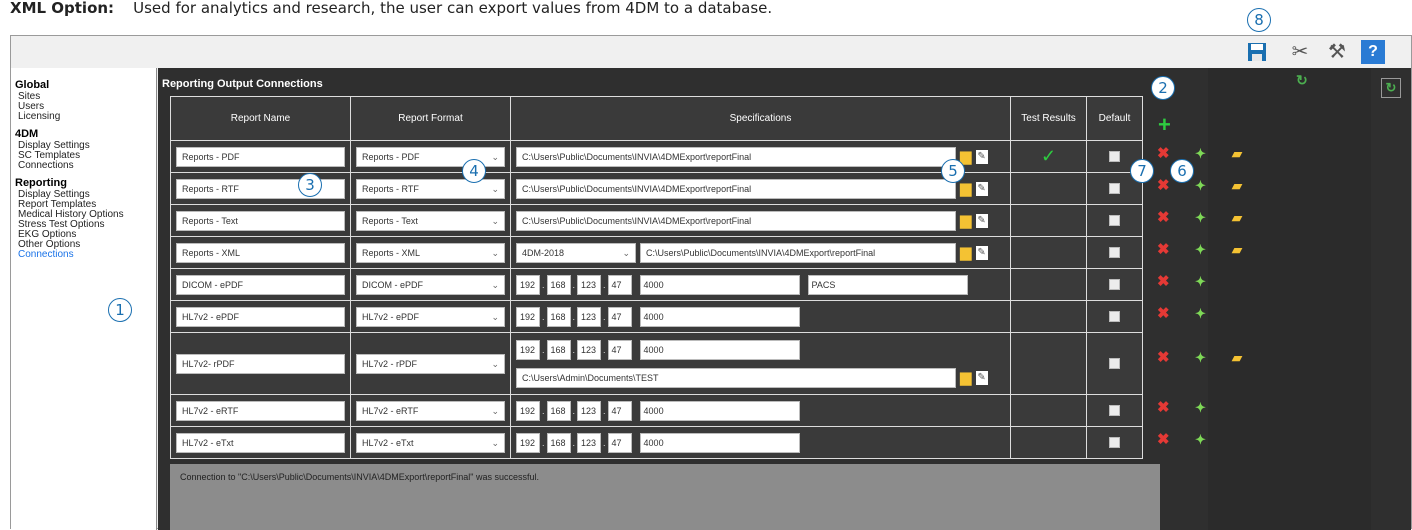  What do you see at coordinates (260, 252) in the screenshot?
I see `report-name-input: Reports - XML` at bounding box center [260, 252].